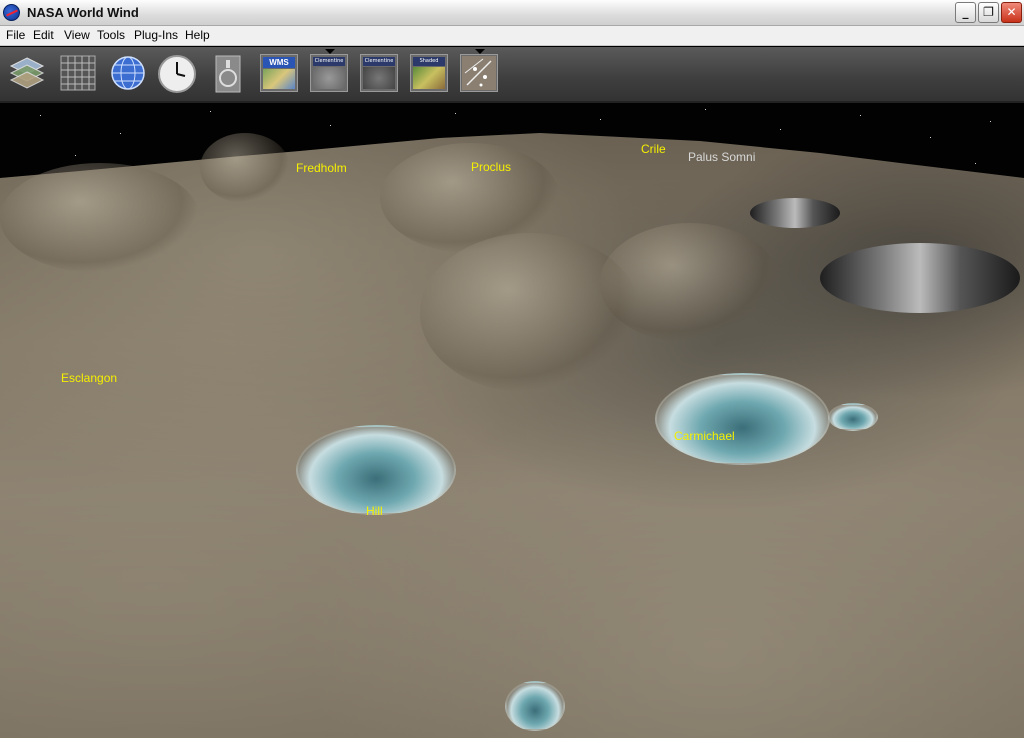 This screenshot has width=1024, height=738. I want to click on place-label: Carmichael, so click(704, 436).